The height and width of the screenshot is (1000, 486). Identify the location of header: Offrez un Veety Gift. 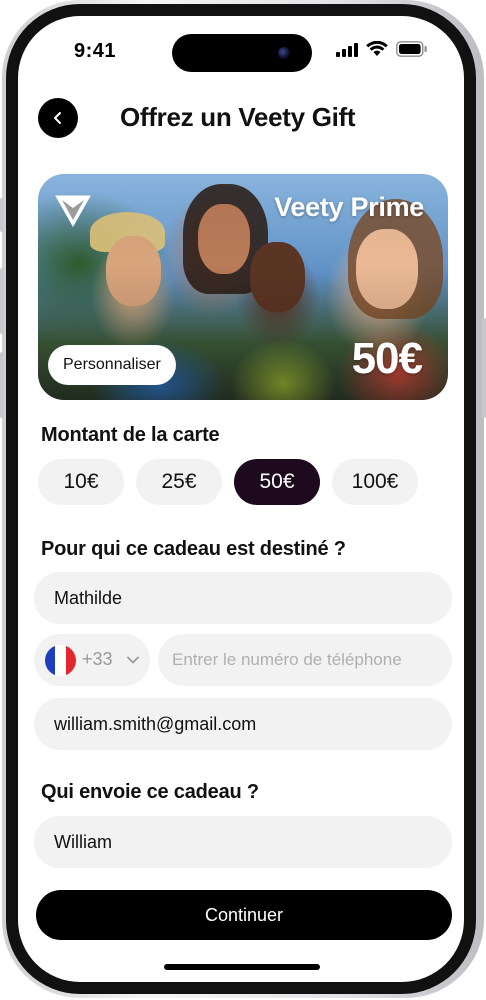
(241, 118).